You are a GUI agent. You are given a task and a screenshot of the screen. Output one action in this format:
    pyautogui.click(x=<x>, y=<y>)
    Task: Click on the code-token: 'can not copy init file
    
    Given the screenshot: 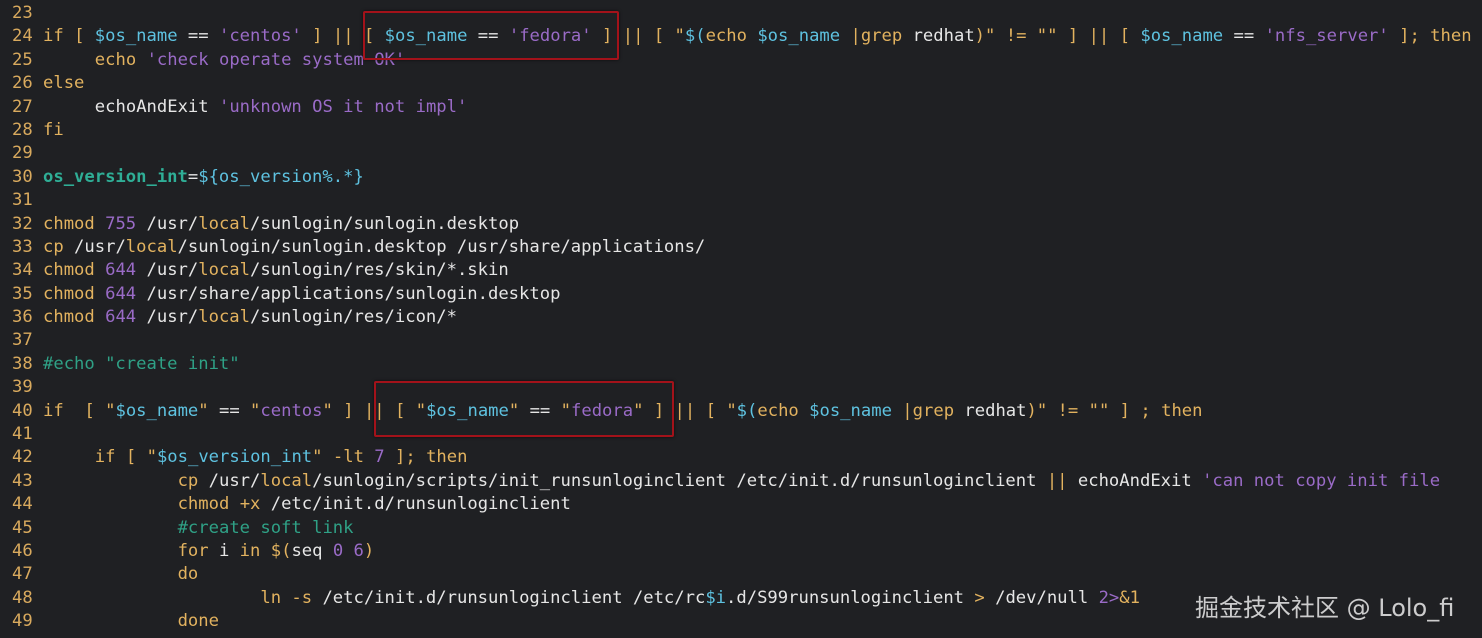 What is the action you would take?
    pyautogui.click(x=1321, y=480)
    